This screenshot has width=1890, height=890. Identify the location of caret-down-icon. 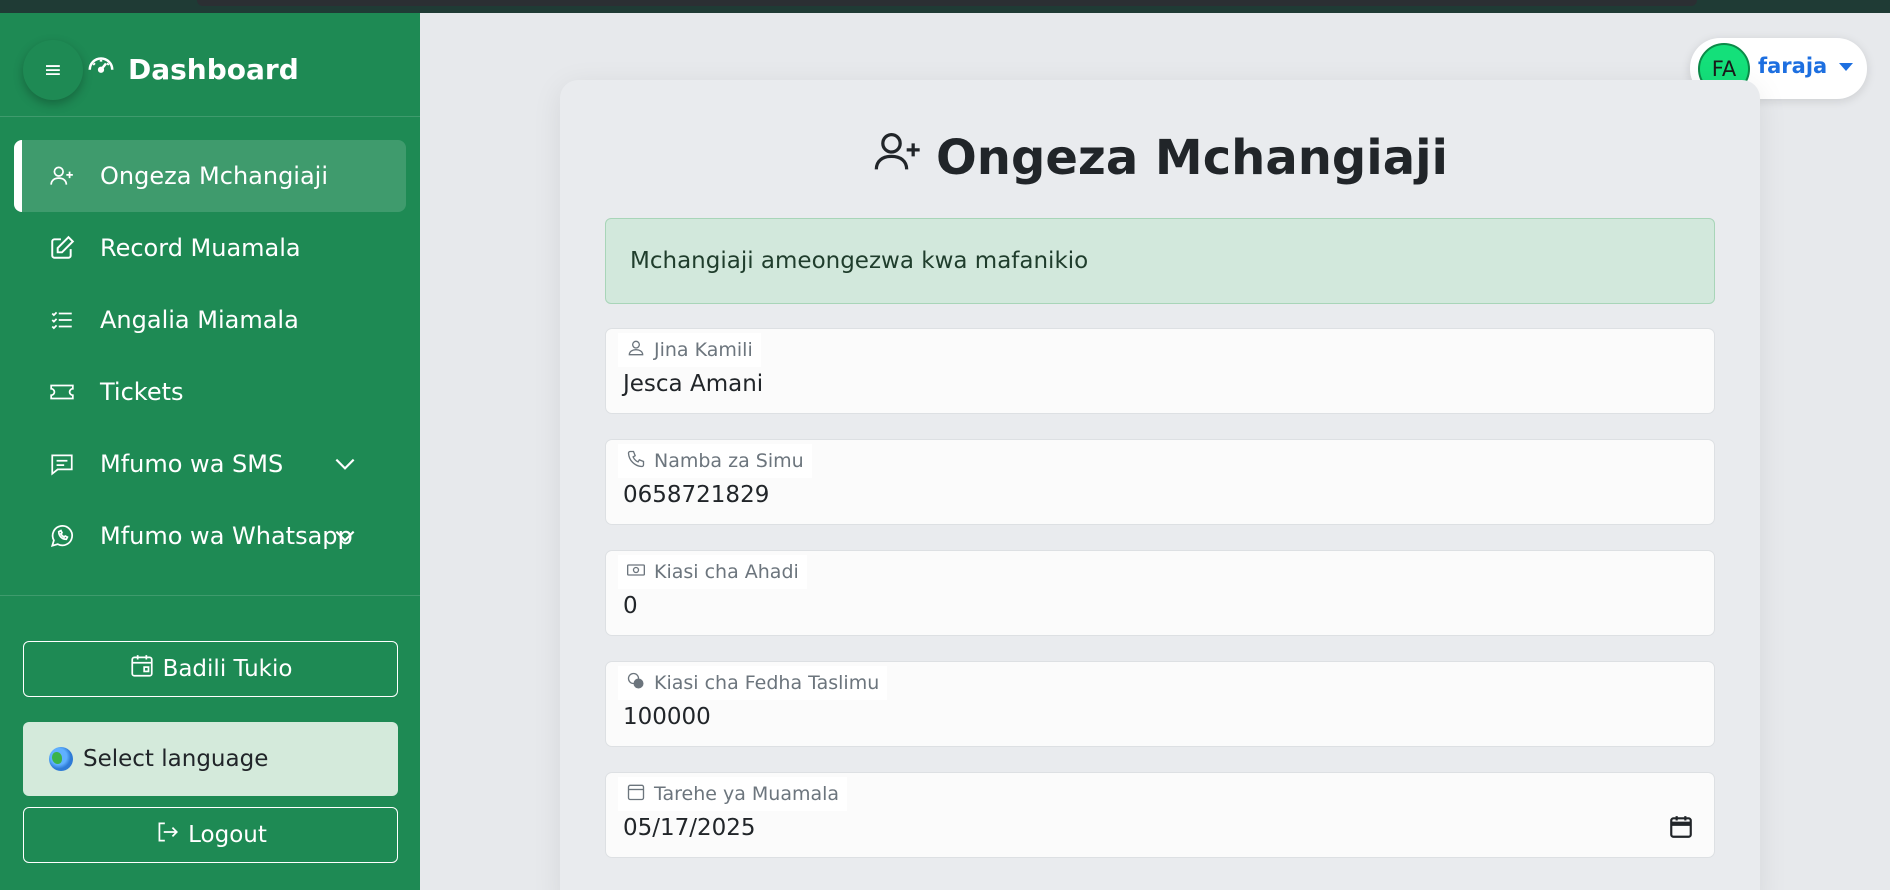
(1846, 67).